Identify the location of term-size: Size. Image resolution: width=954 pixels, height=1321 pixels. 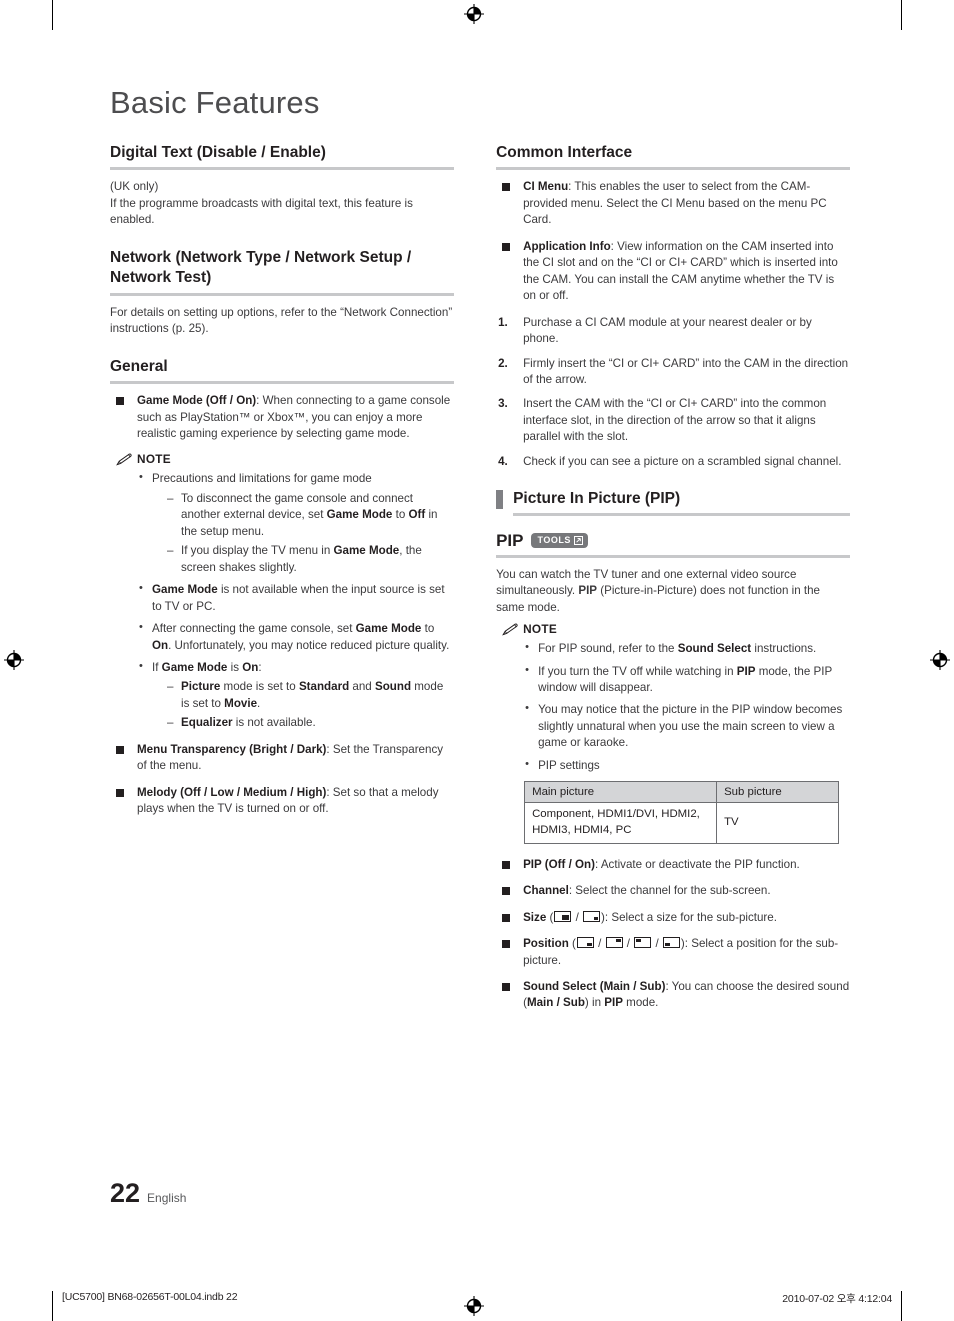
(535, 917).